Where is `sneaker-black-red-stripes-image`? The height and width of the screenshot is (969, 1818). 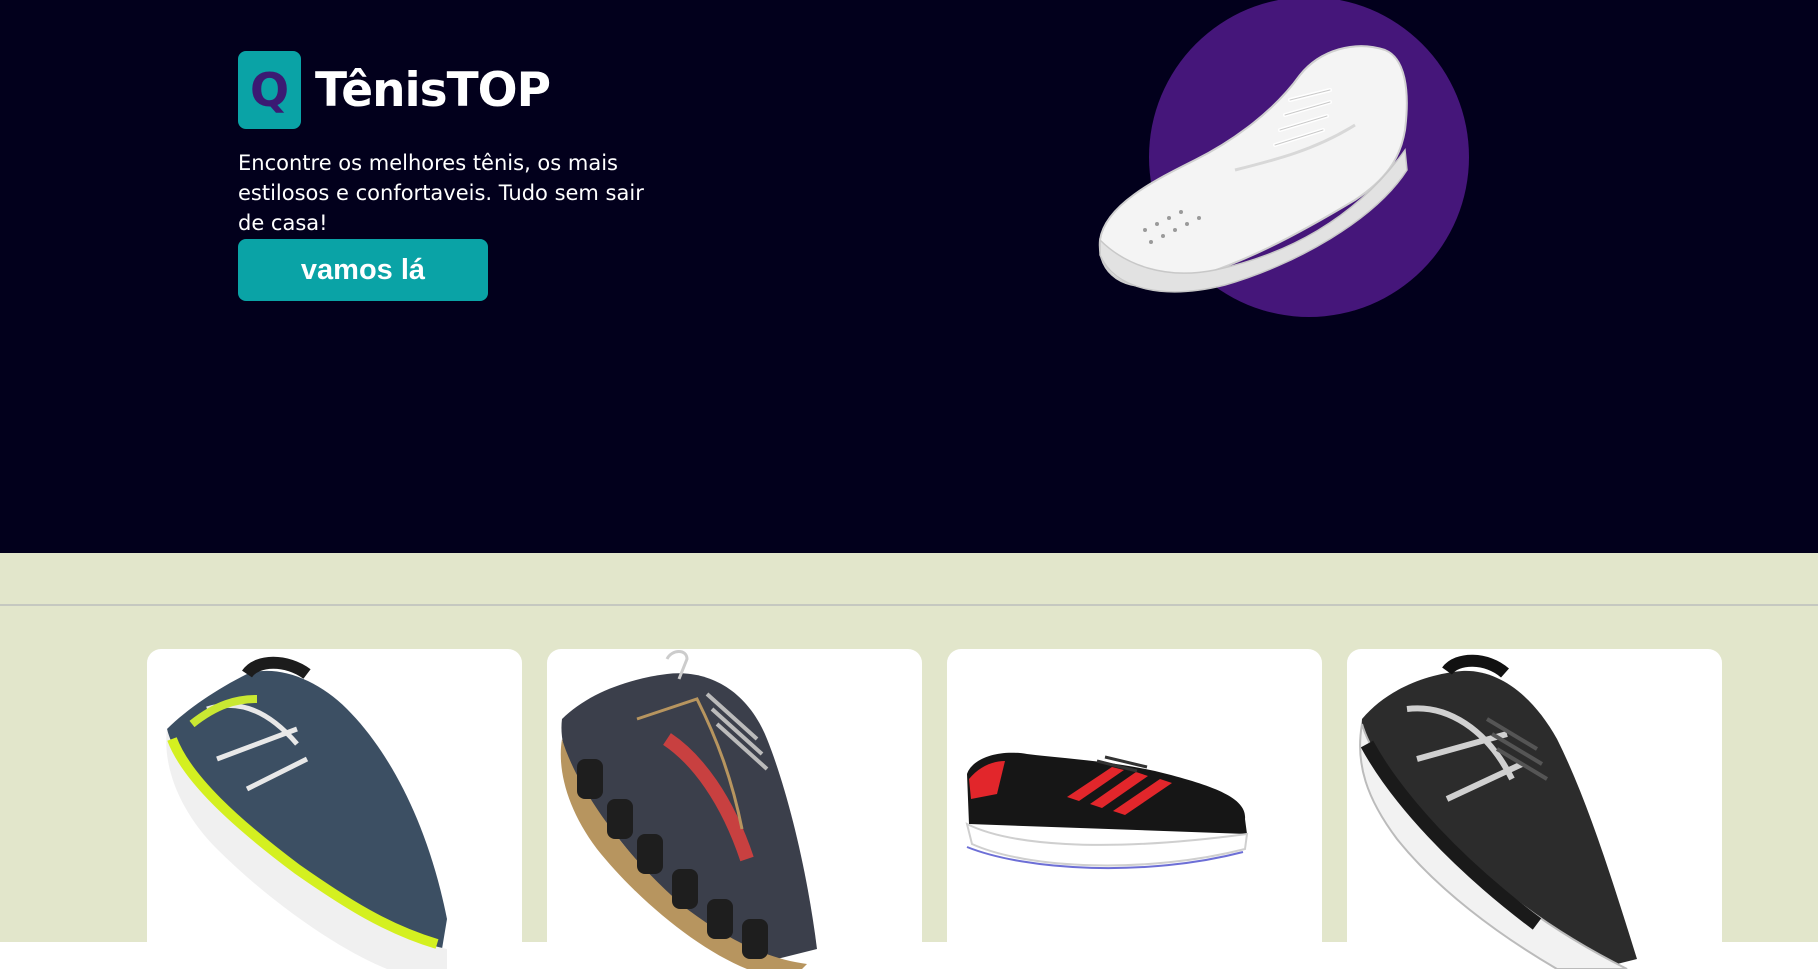 sneaker-black-red-stripes-image is located at coordinates (1107, 811).